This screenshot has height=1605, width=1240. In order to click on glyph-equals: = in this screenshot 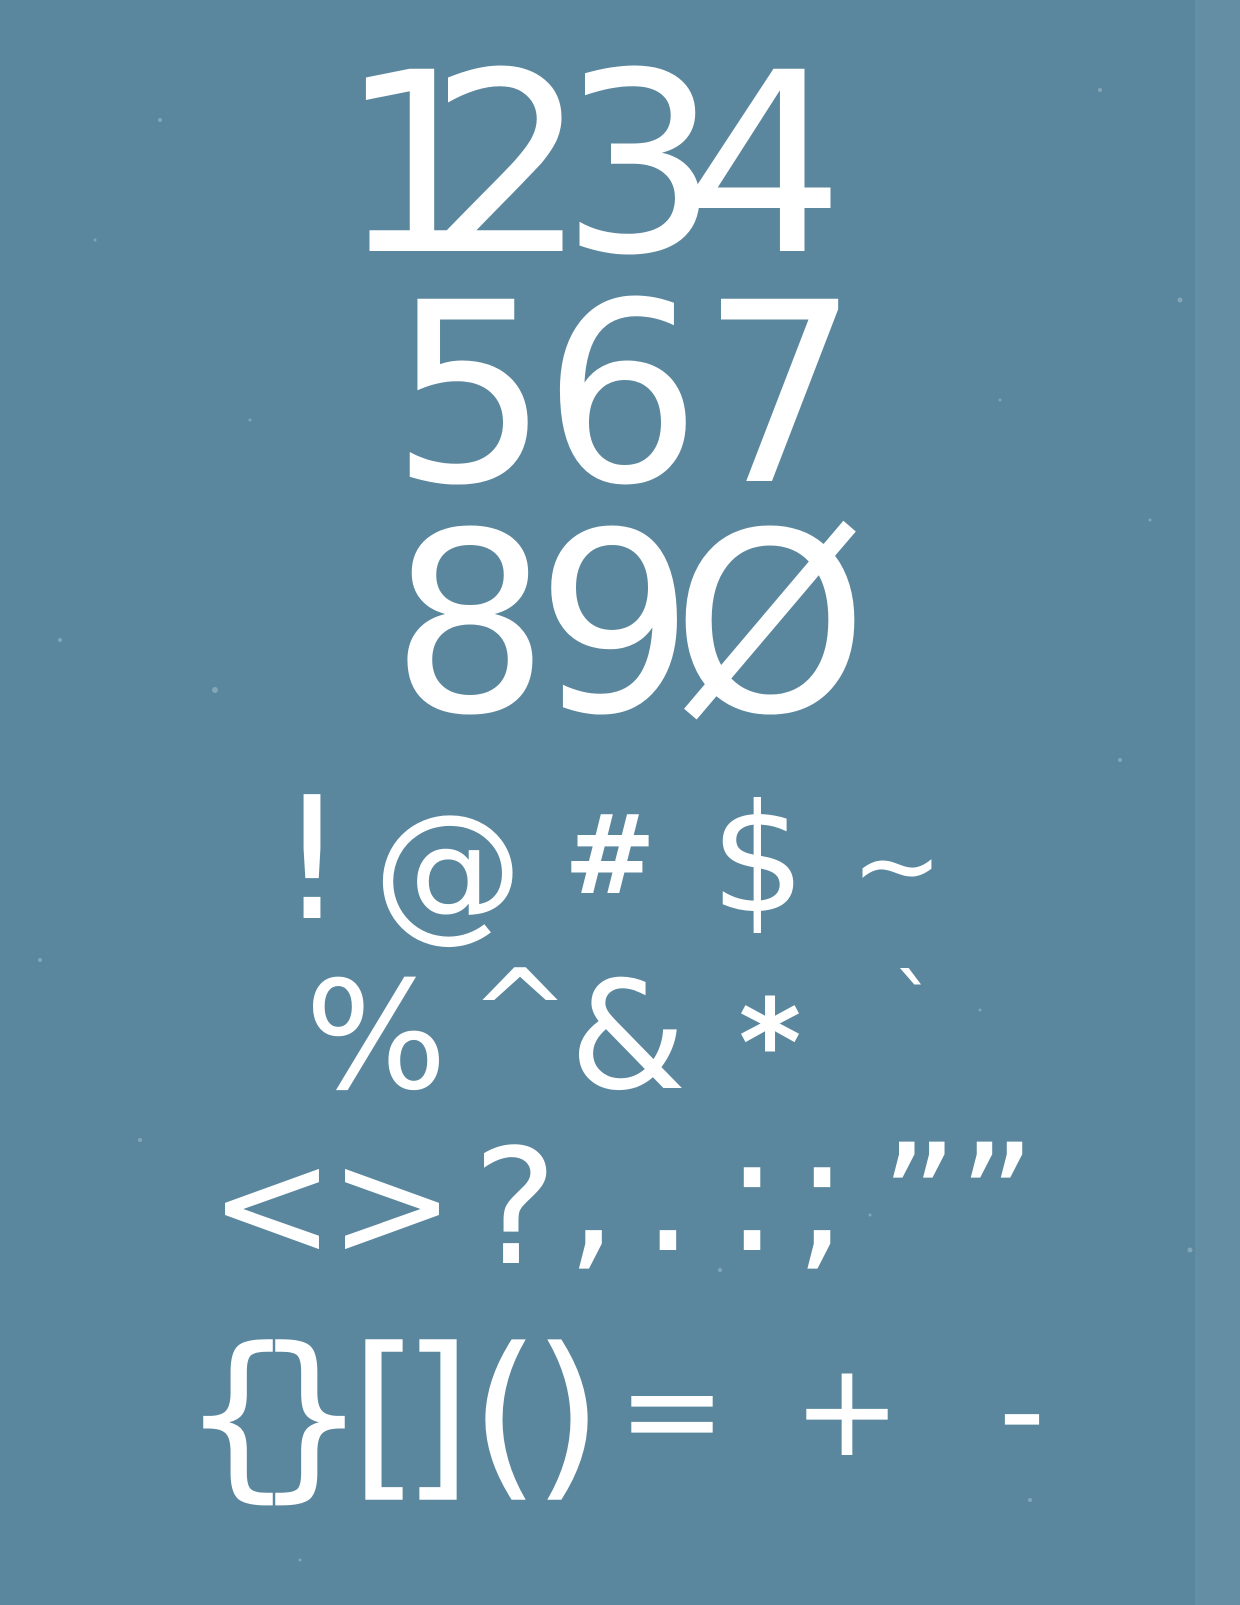, I will do `click(672, 1410)`.